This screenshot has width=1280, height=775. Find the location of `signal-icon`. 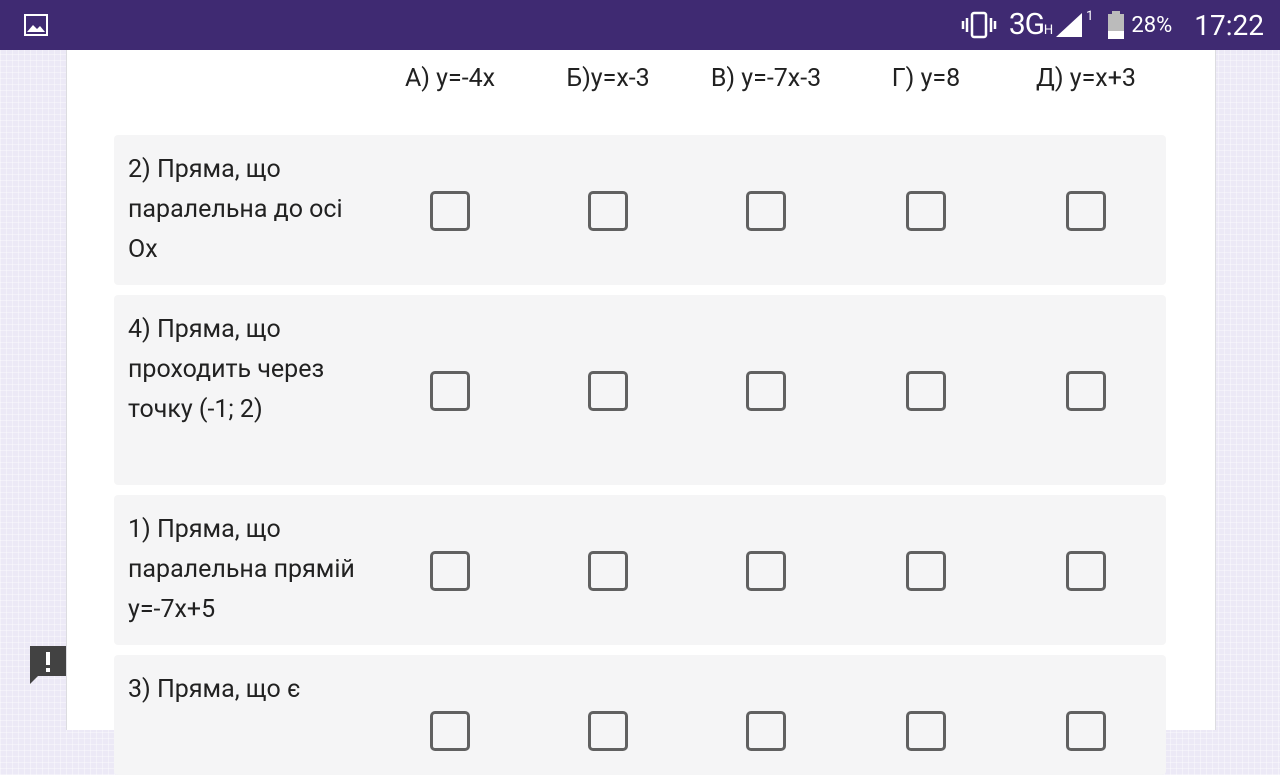

signal-icon is located at coordinates (1069, 25).